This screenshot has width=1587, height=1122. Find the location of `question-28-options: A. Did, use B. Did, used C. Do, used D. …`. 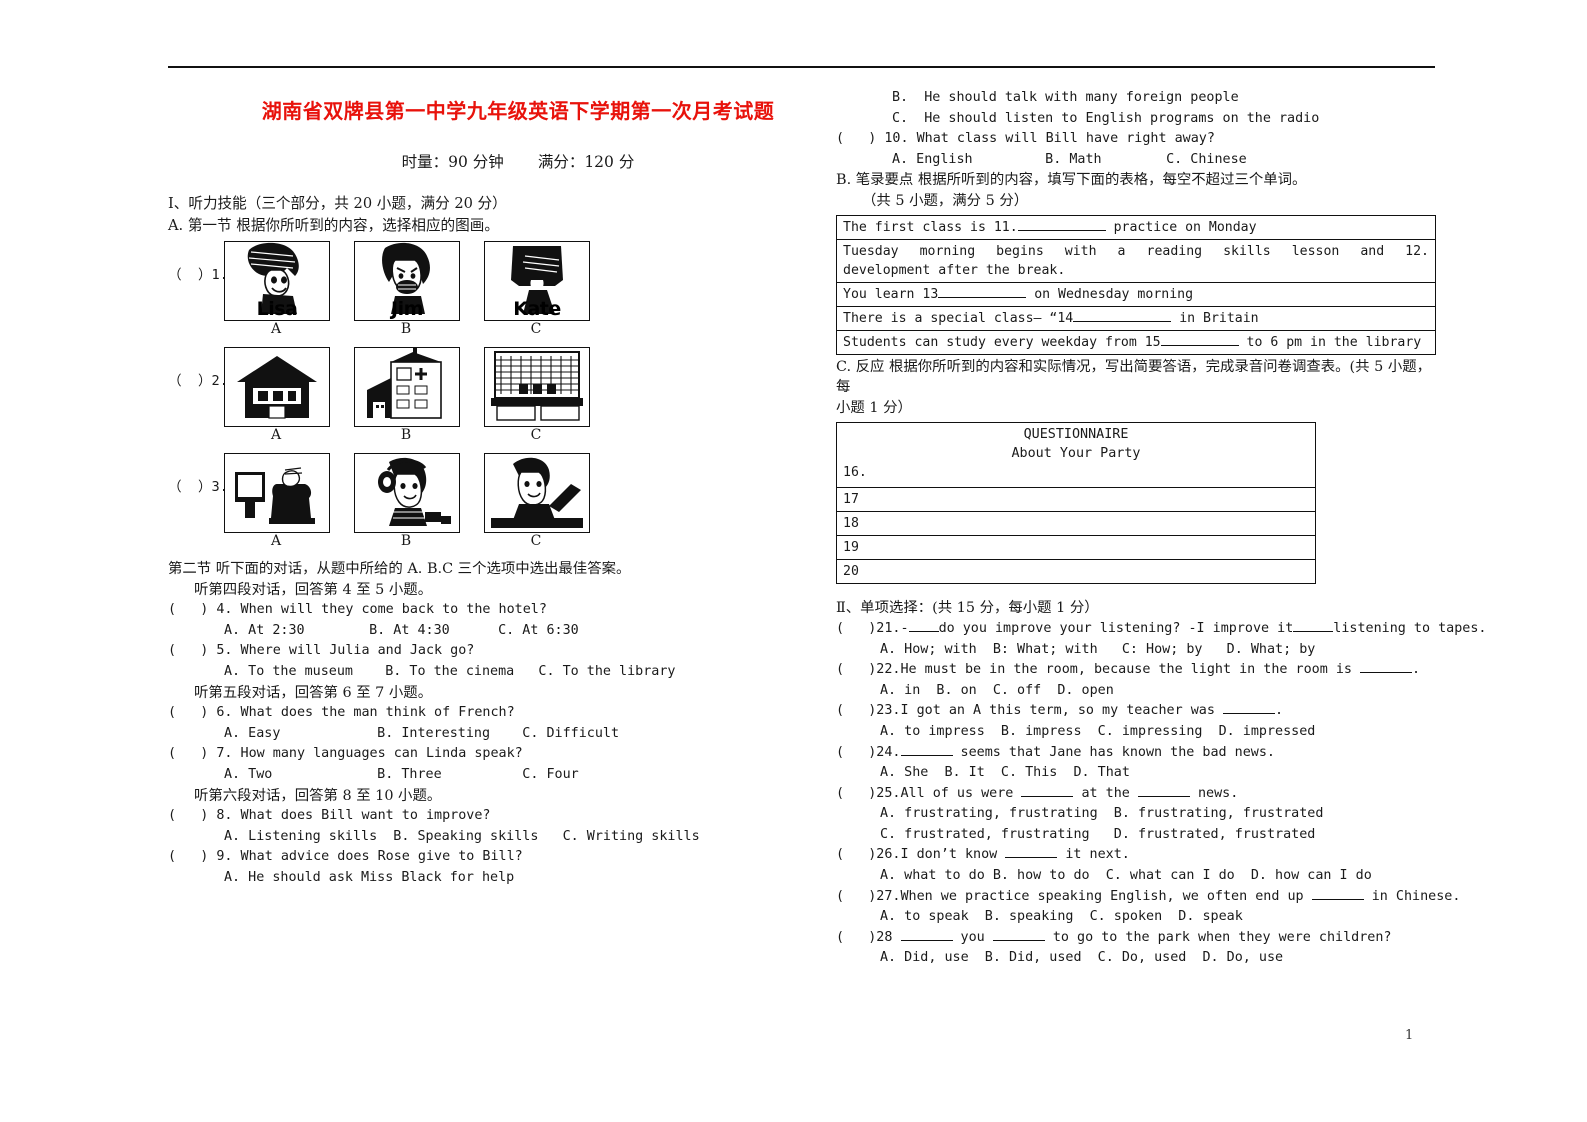

question-28-options: A. Did, use B. Did, used C. Do, used D. … is located at coordinates (1136, 958).